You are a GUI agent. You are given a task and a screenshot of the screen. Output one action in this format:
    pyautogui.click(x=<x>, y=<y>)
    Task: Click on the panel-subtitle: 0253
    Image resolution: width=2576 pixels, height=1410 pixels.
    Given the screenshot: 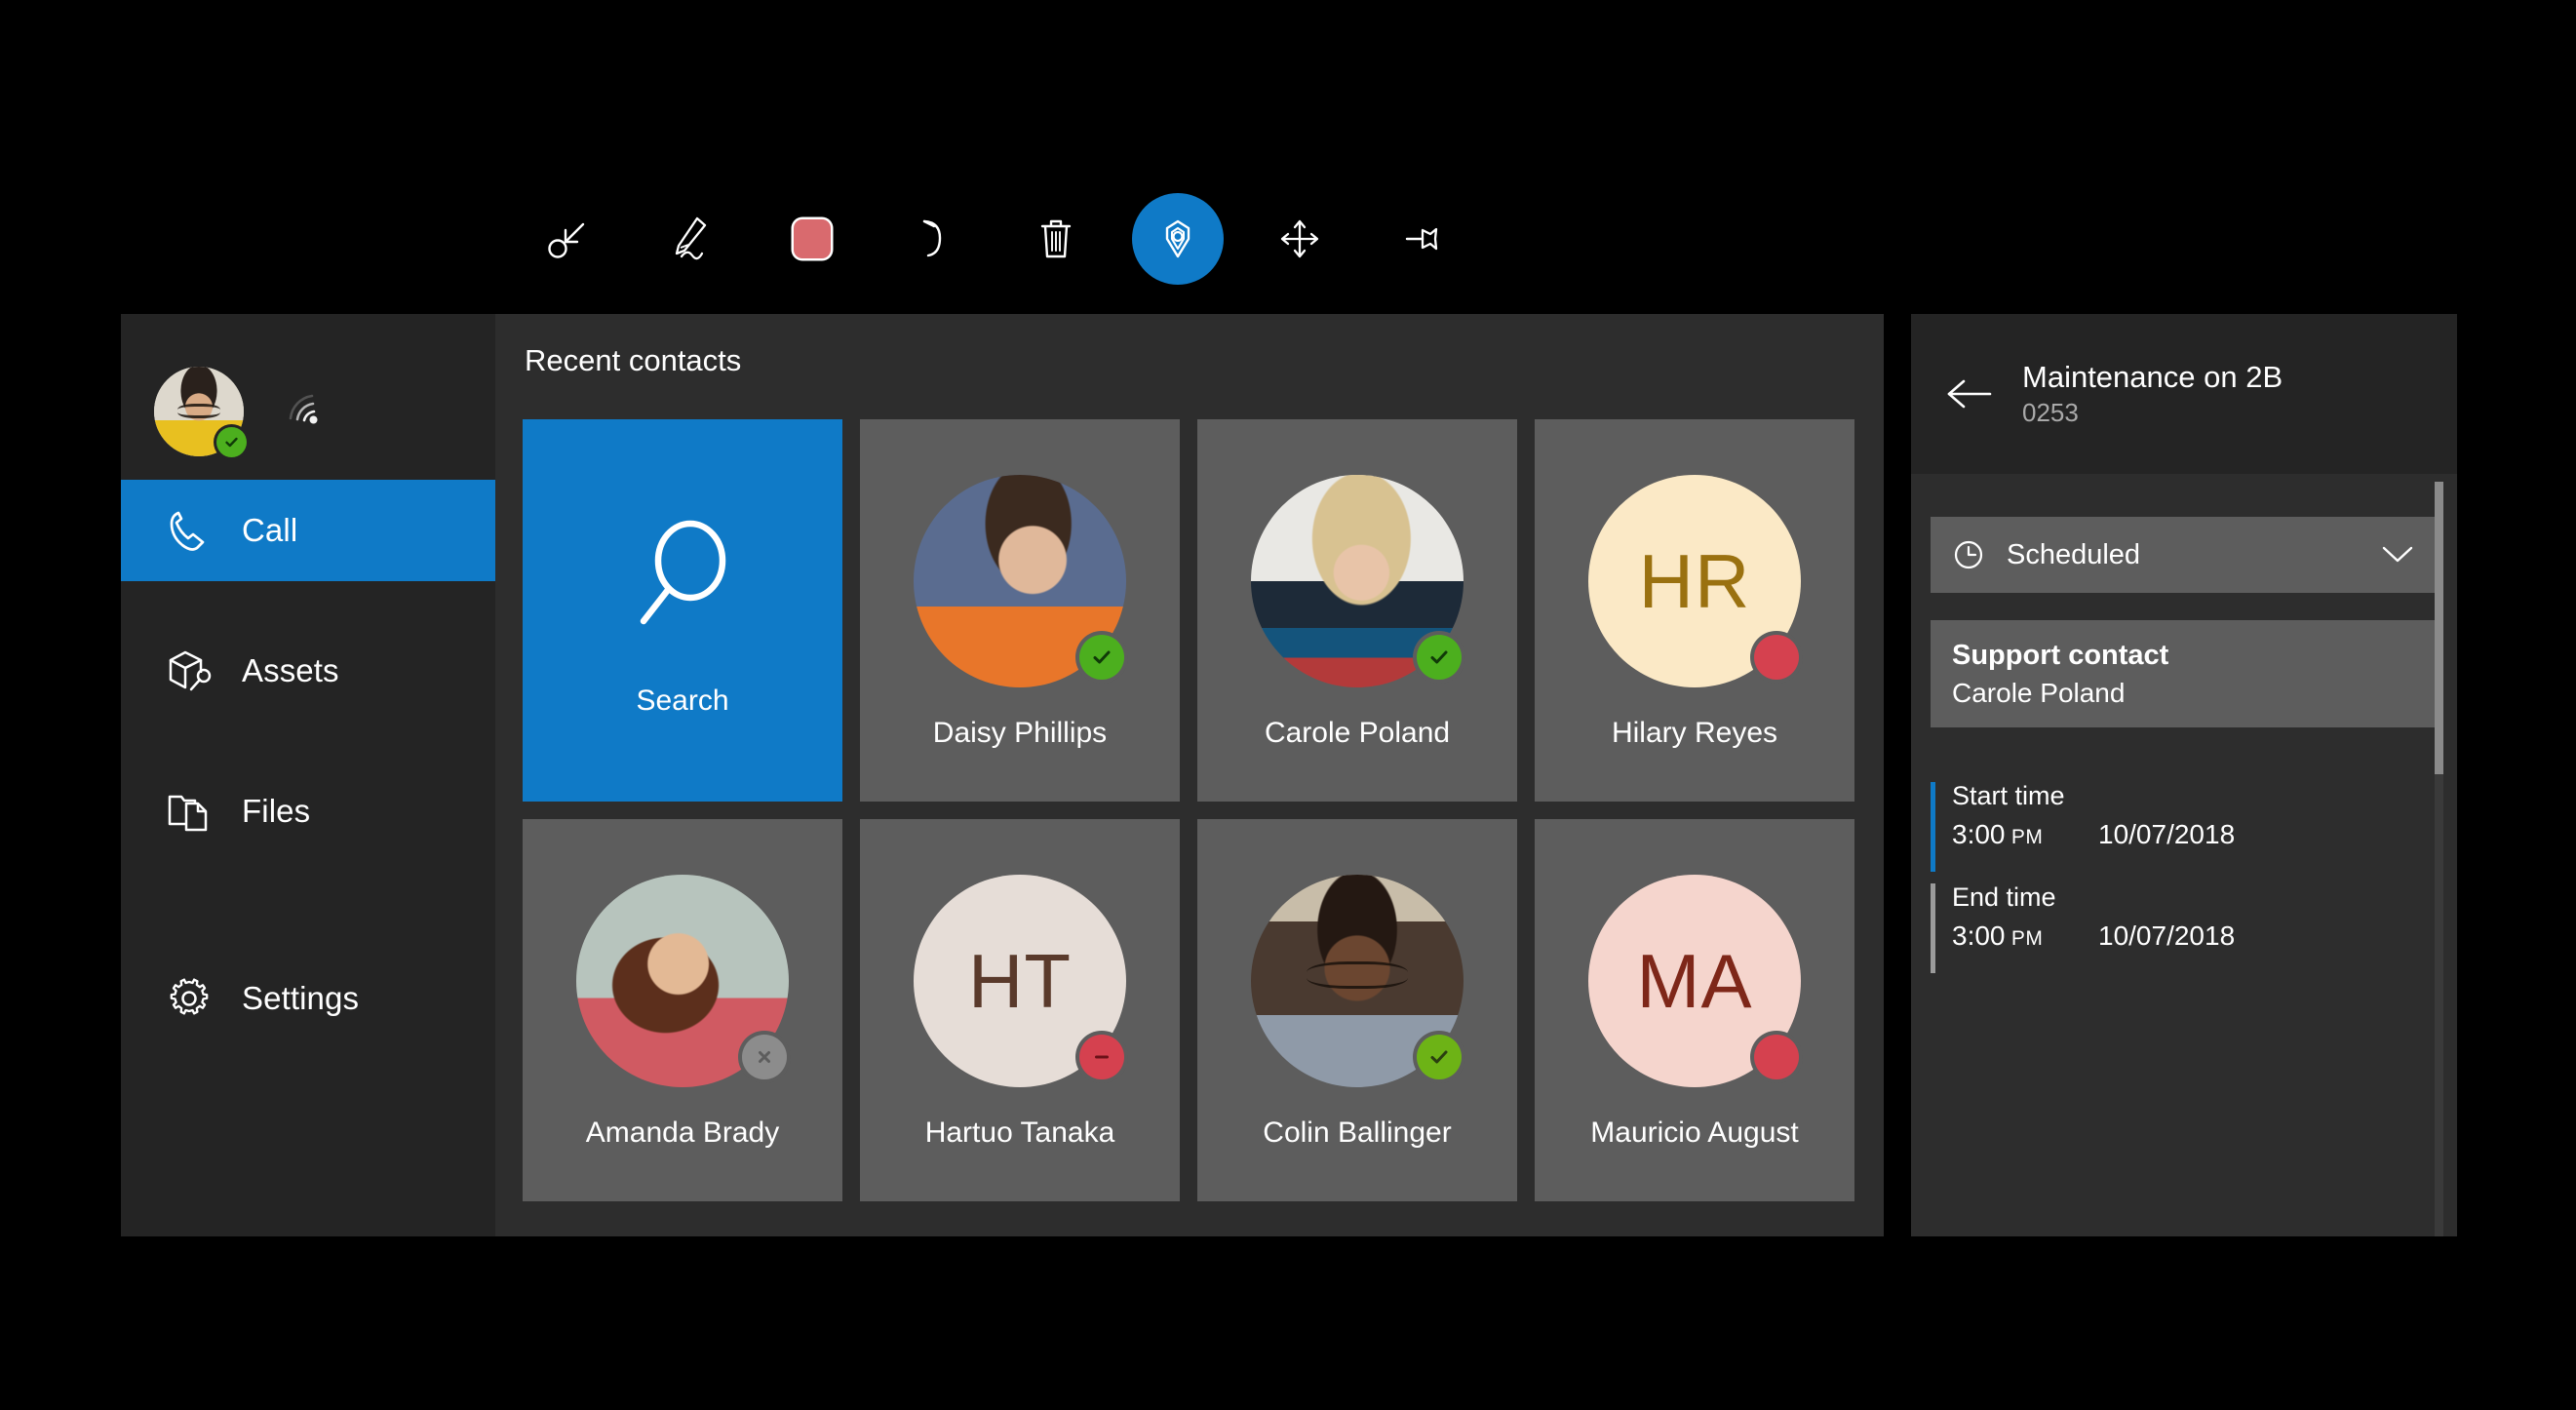 What is the action you would take?
    pyautogui.click(x=2050, y=412)
    